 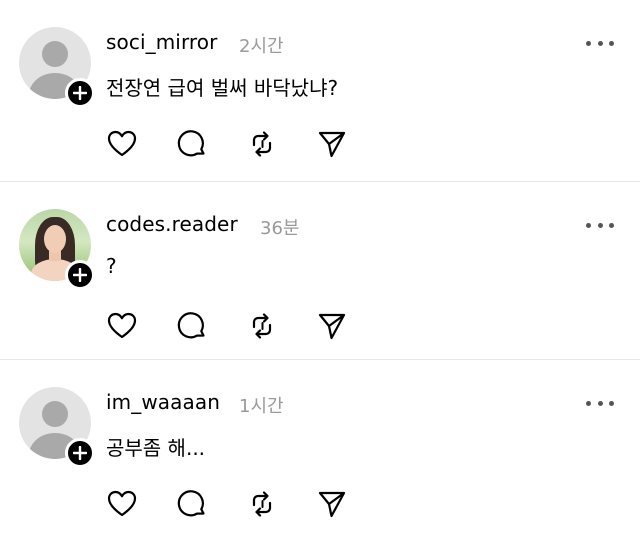 I want to click on username: im_waaaan, so click(x=163, y=402).